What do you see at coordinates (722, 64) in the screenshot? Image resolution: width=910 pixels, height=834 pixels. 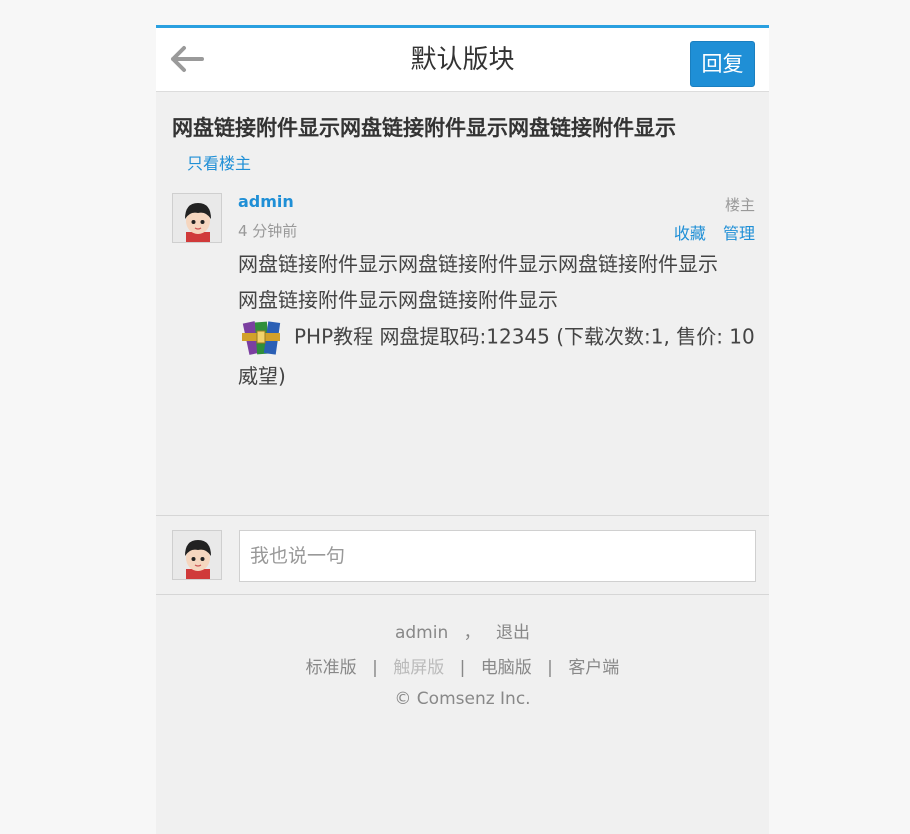 I see `reply-button: 回复` at bounding box center [722, 64].